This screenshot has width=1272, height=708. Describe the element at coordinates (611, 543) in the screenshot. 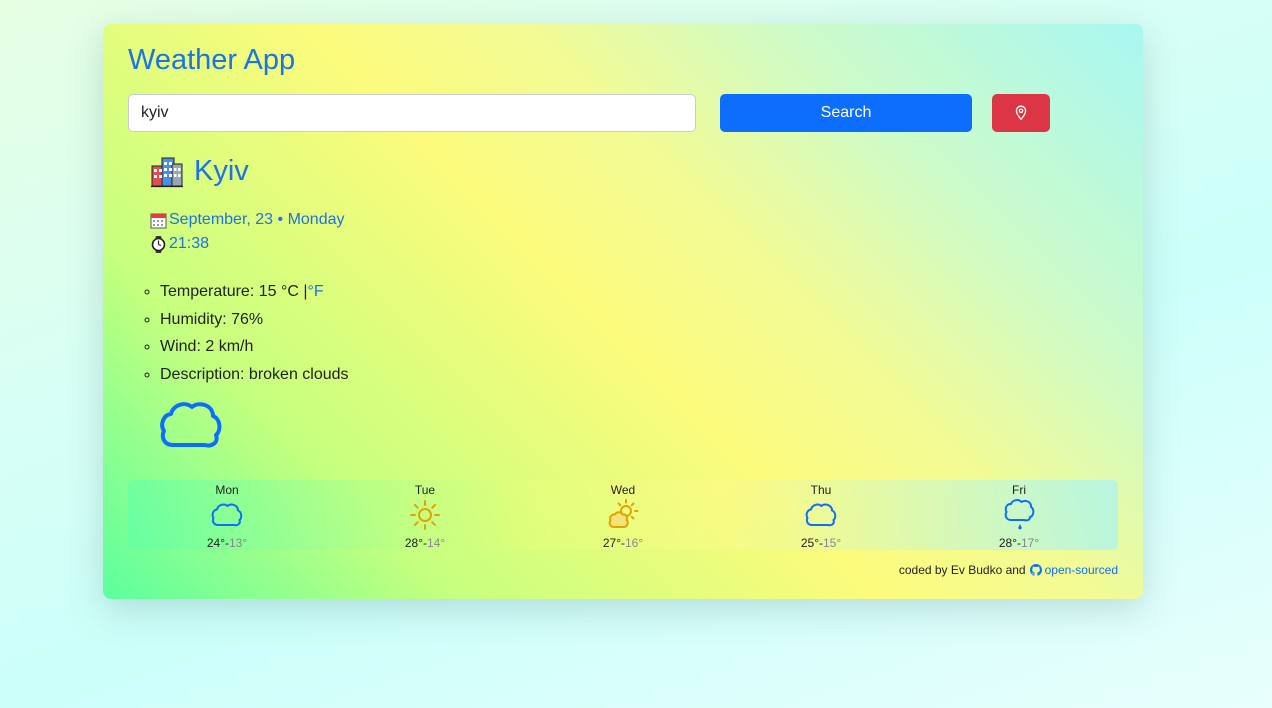

I see `forecast-max: 27°` at that location.